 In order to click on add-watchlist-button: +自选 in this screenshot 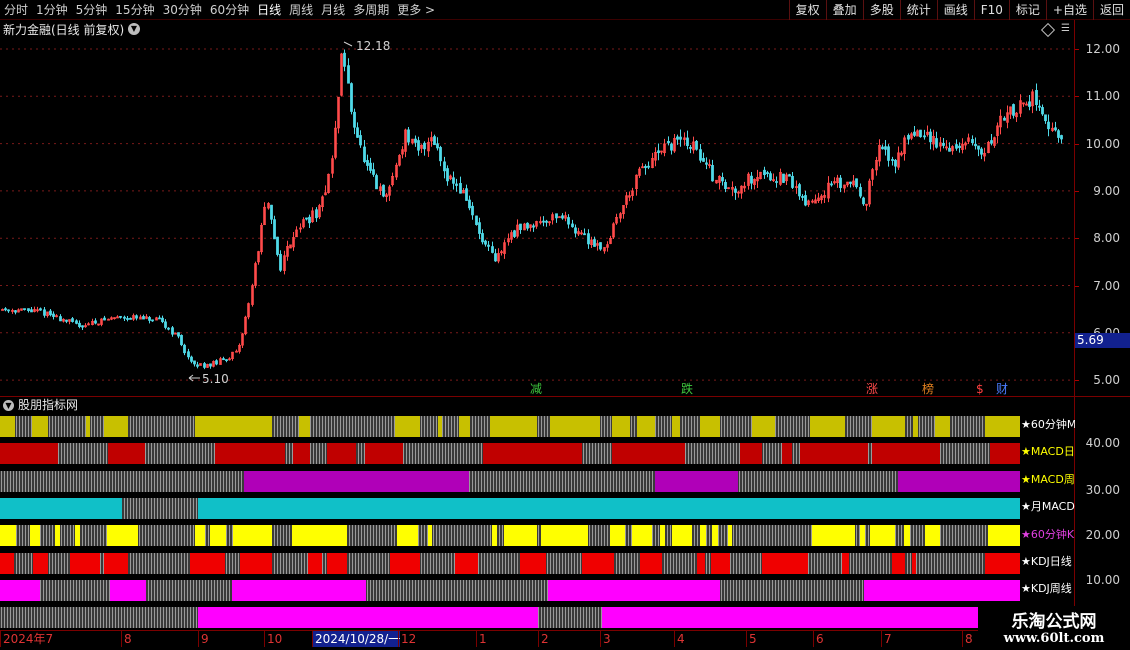, I will do `click(1069, 10)`.